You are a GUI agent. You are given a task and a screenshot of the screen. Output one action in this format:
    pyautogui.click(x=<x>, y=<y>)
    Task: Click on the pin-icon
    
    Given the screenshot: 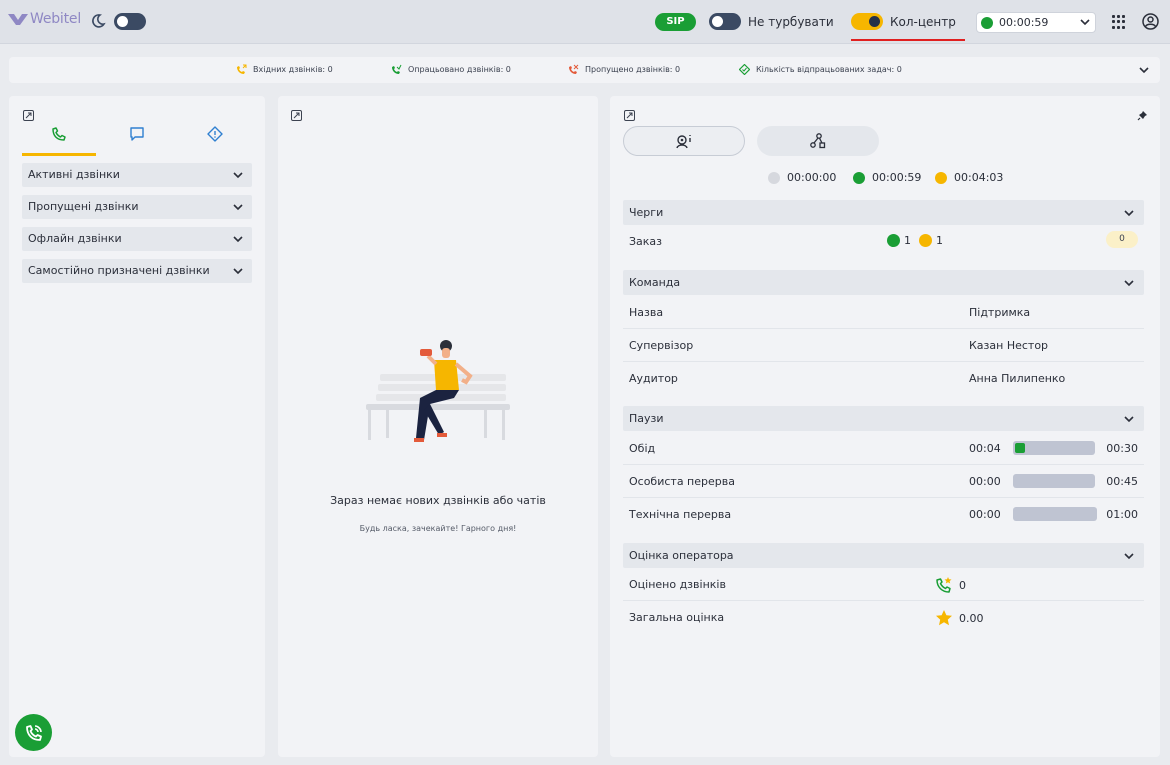 What is the action you would take?
    pyautogui.click(x=1142, y=115)
    